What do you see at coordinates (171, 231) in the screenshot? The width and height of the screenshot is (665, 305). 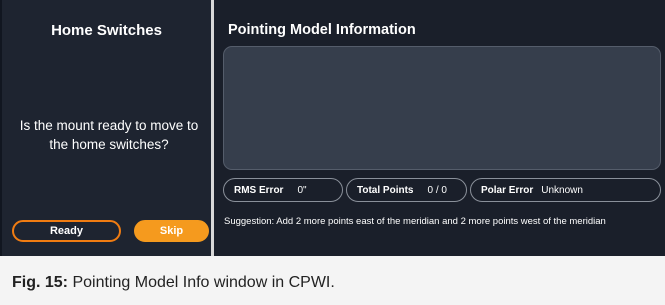 I see `skip-button: Skip` at bounding box center [171, 231].